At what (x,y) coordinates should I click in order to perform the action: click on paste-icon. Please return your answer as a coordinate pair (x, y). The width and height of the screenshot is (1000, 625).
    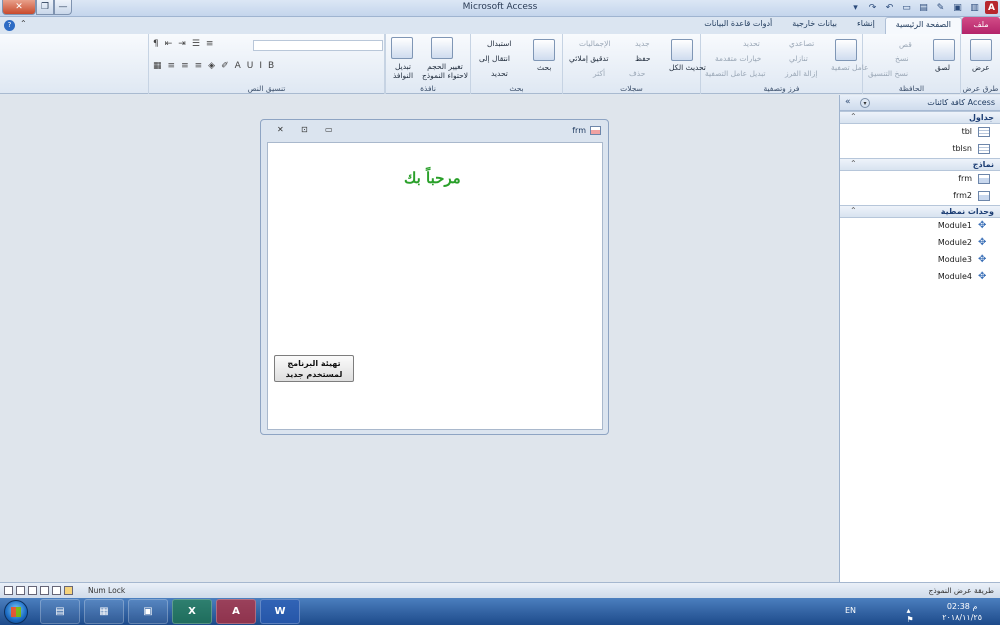
    Looking at the image, I should click on (944, 50).